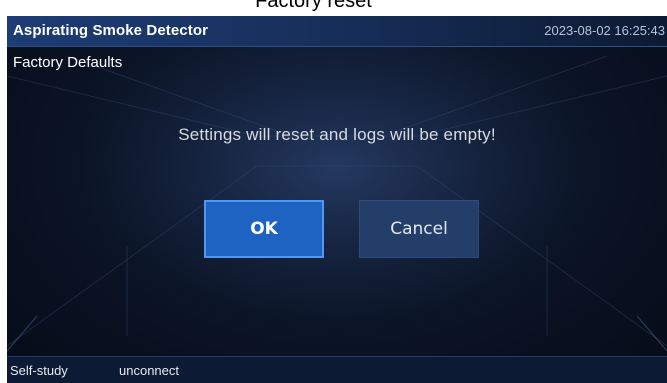 Image resolution: width=667 pixels, height=383 pixels. I want to click on page-title: Factory Defaults, so click(68, 62).